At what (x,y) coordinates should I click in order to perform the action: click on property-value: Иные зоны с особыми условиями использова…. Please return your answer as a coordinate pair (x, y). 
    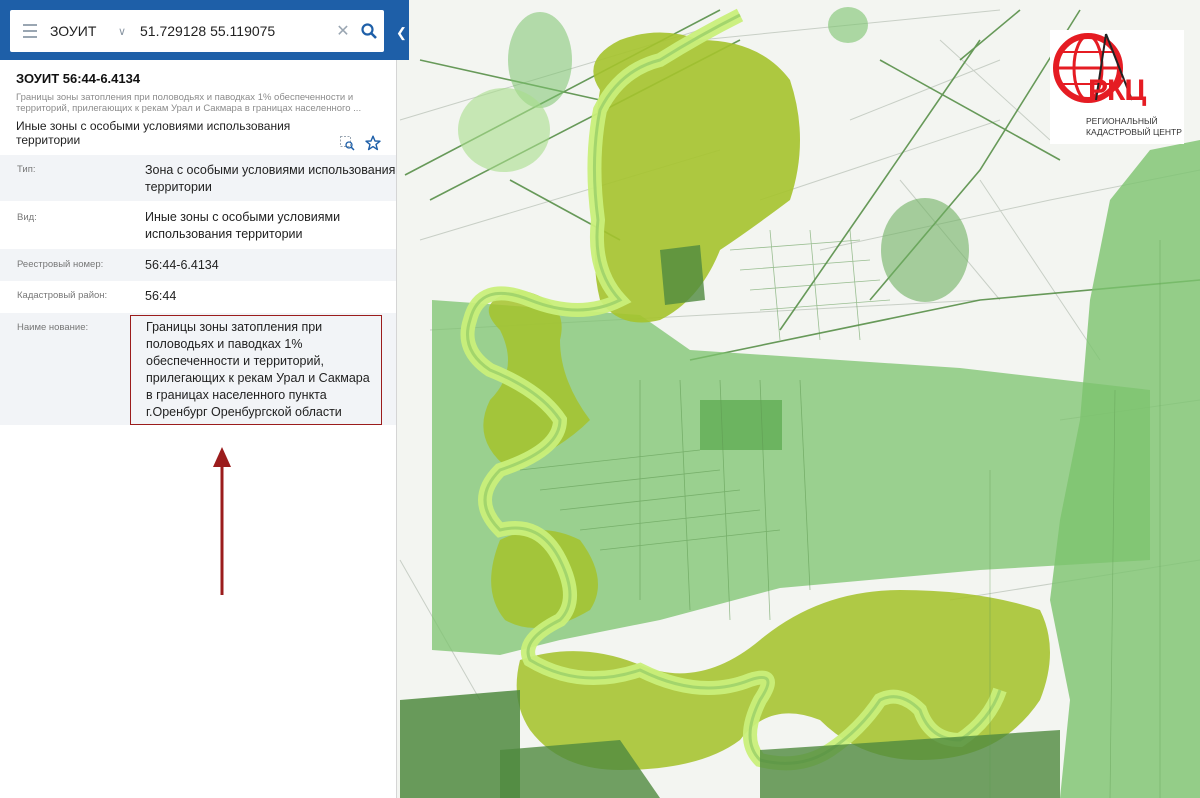
    Looking at the image, I should click on (243, 225).